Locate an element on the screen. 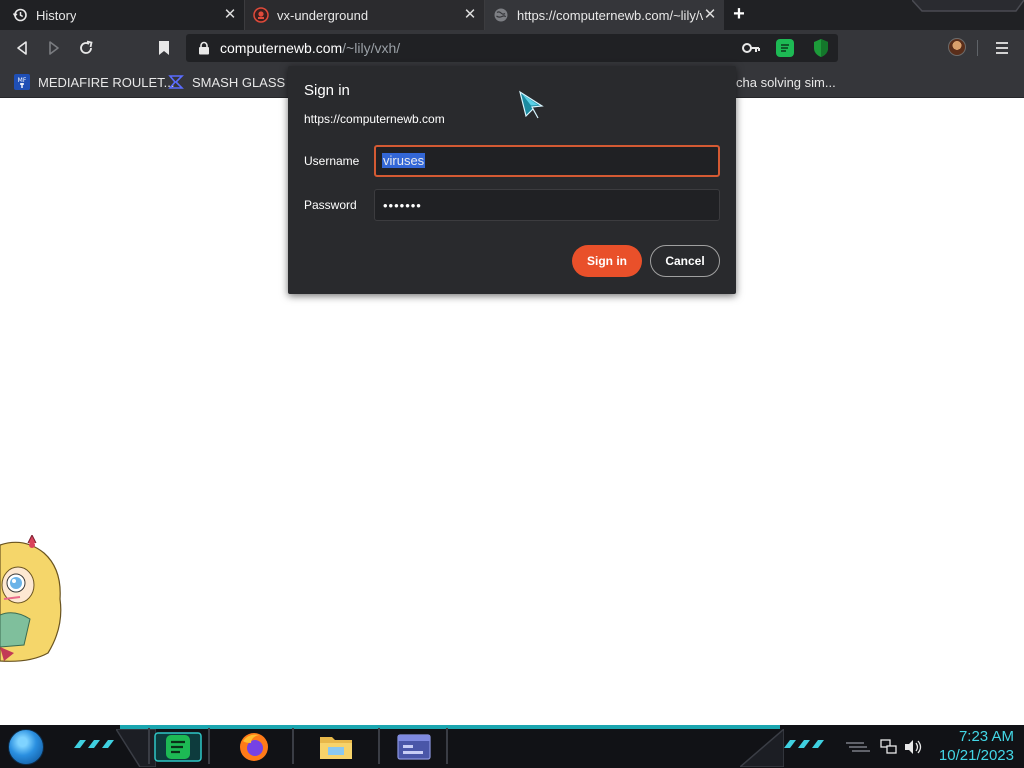 Image resolution: width=1024 pixels, height=768 pixels. history-icon is located at coordinates (19, 15).